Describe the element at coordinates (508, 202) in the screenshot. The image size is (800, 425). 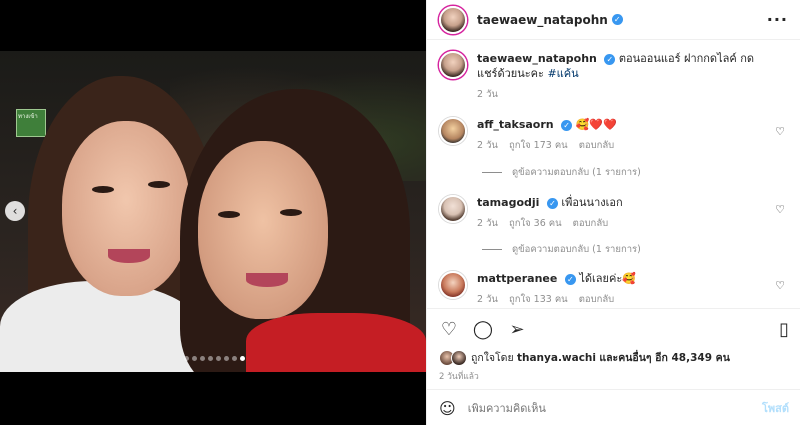
I see `comment-username: tamagodji` at that location.